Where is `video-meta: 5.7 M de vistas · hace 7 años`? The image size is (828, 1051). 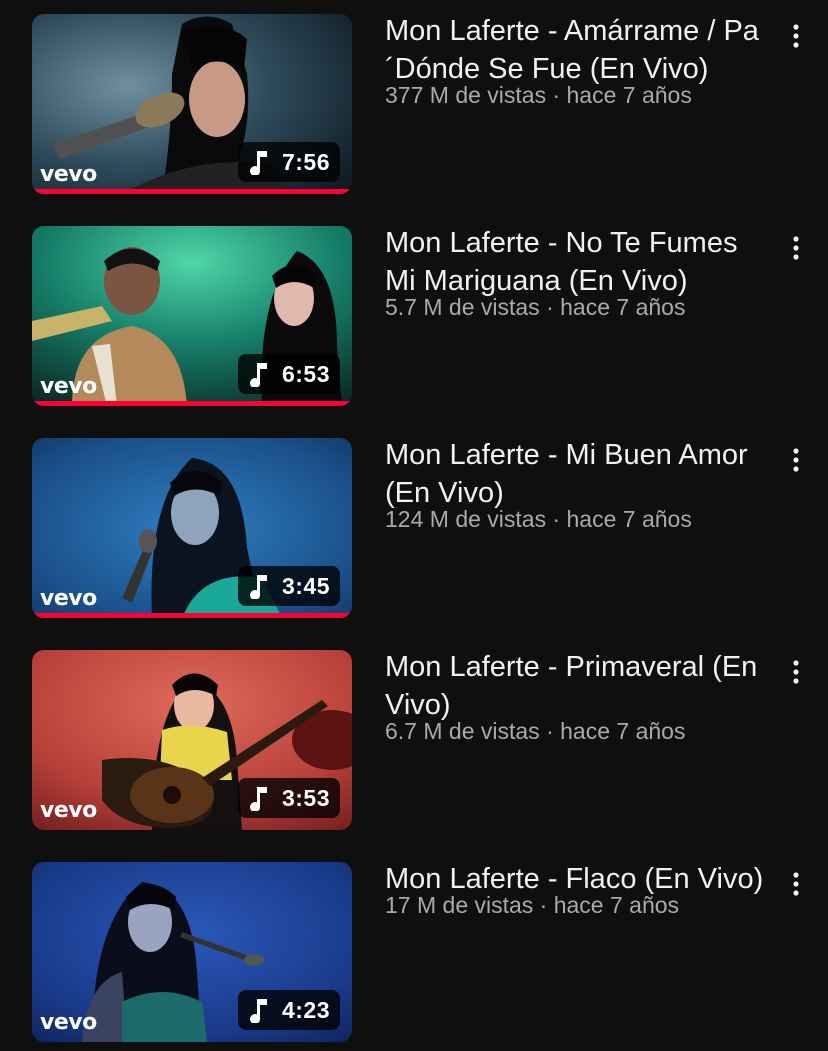
video-meta: 5.7 M de vistas · hace 7 años is located at coordinates (535, 307).